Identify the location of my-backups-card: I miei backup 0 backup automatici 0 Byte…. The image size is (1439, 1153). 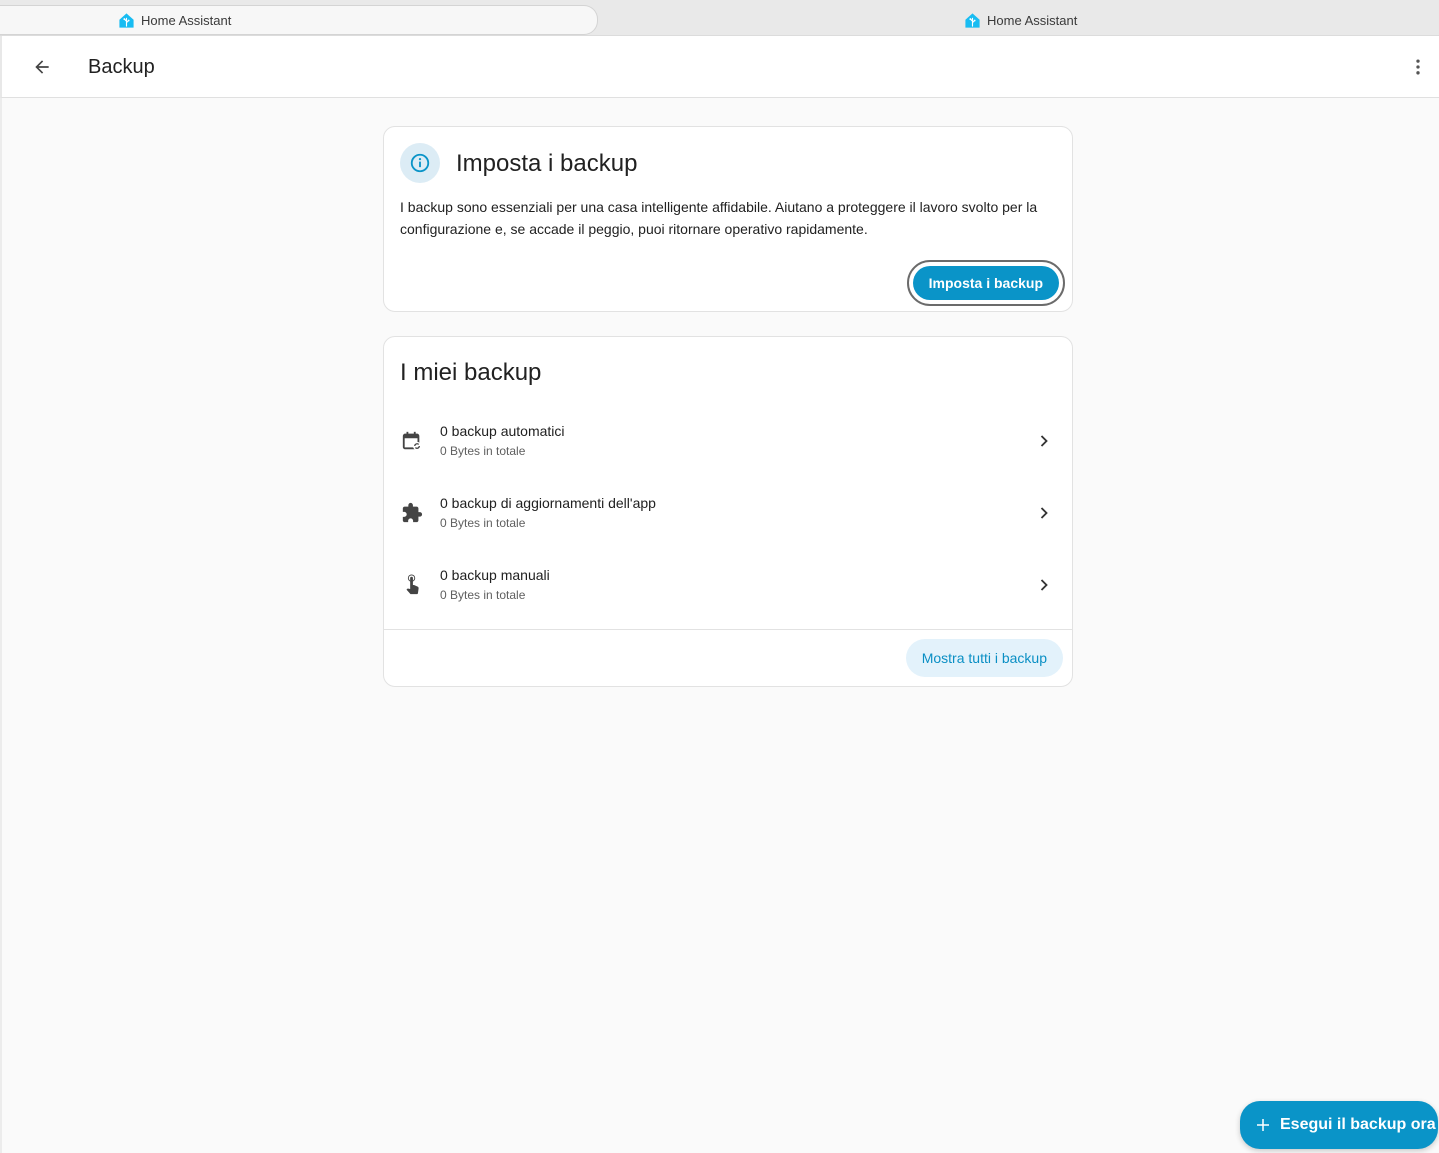
(728, 511).